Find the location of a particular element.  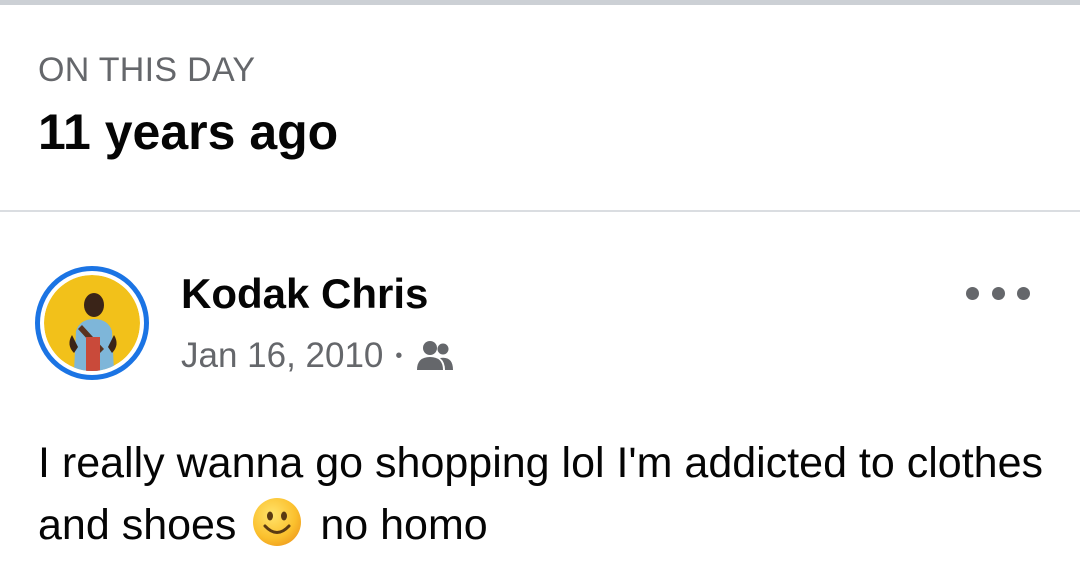

smiling-face-emoji is located at coordinates (277, 522).